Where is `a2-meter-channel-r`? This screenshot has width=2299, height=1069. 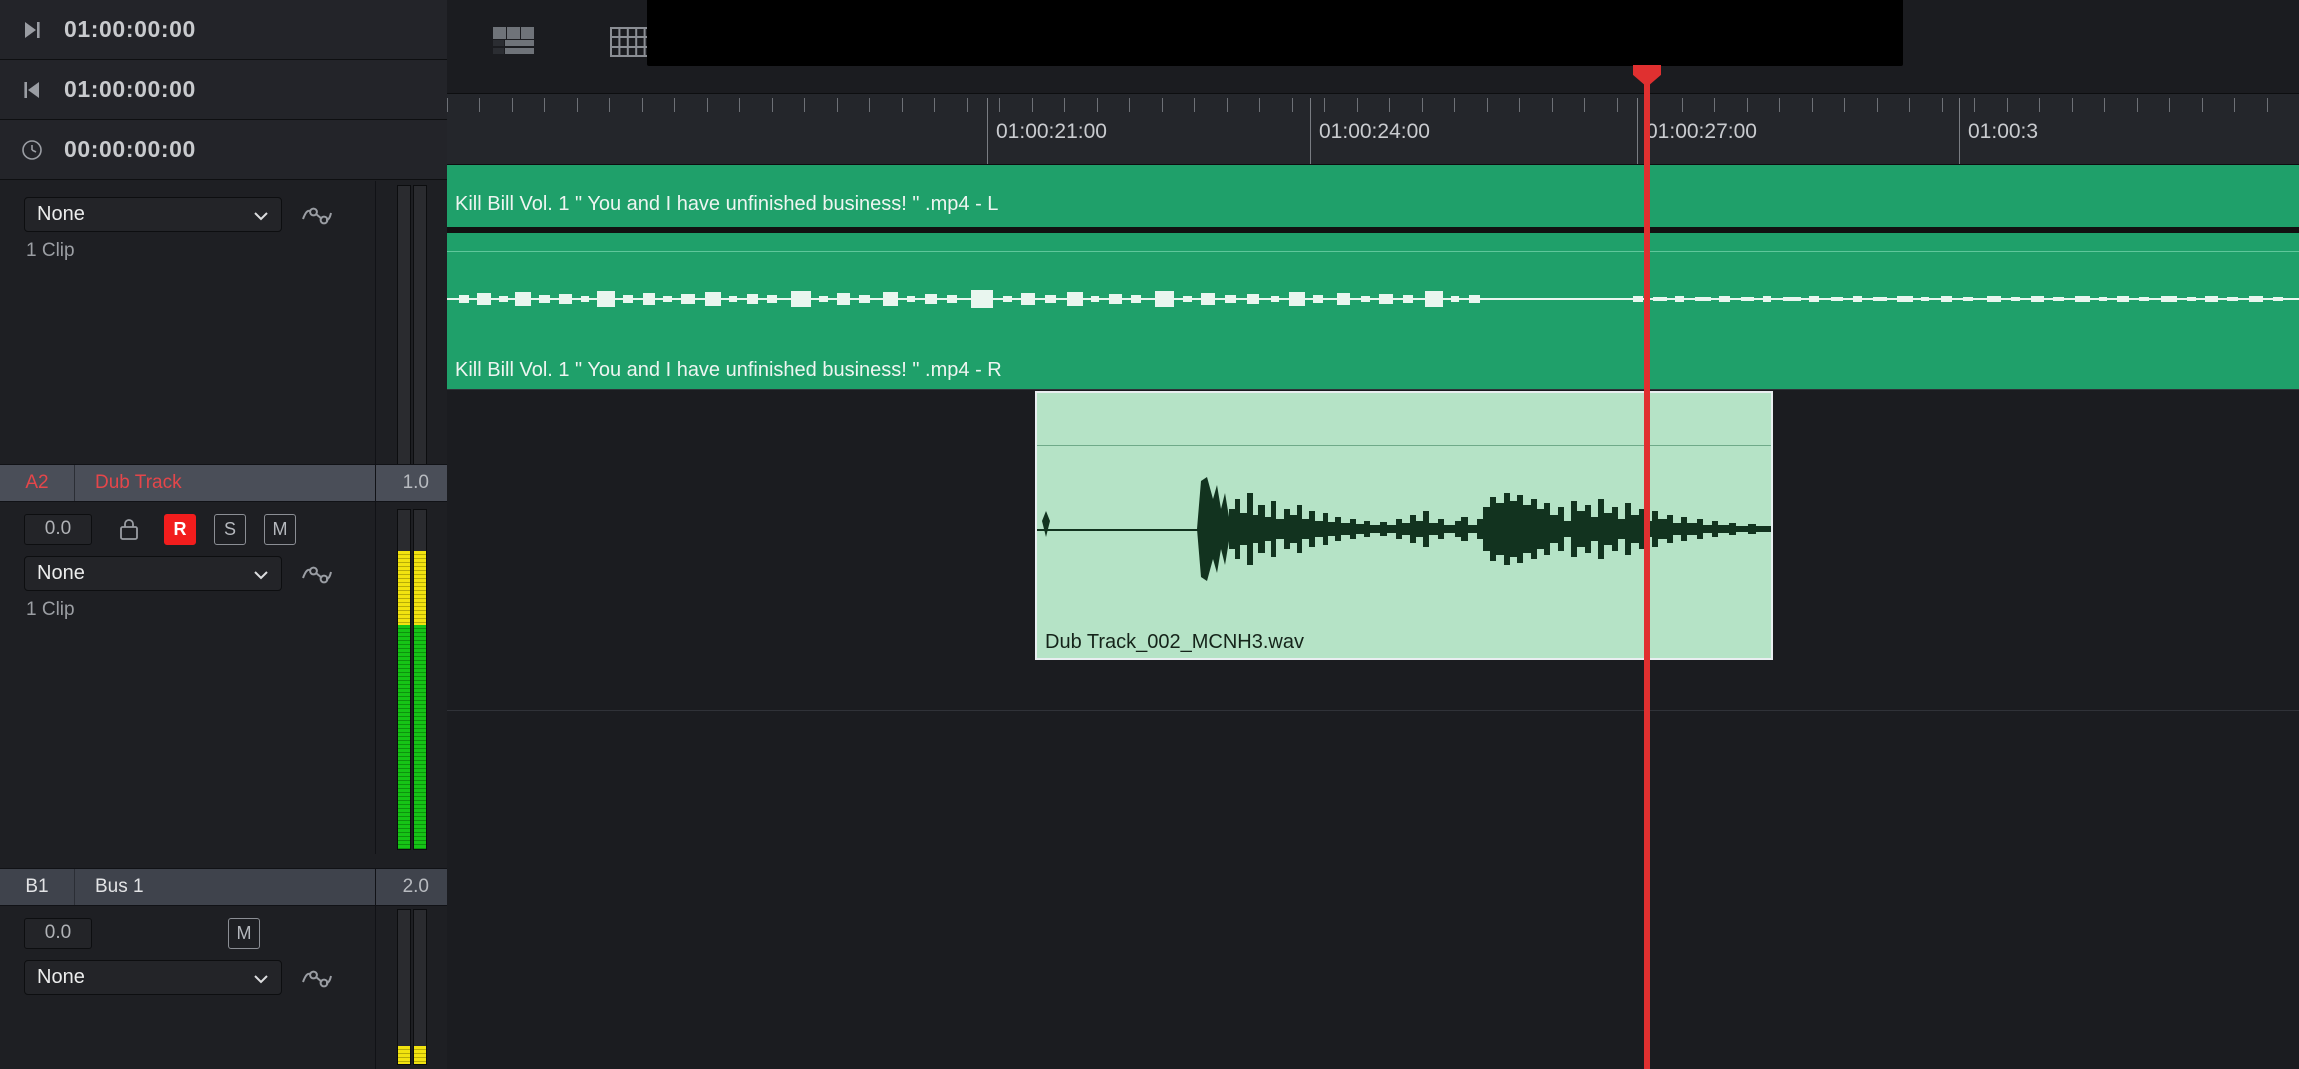 a2-meter-channel-r is located at coordinates (419, 679).